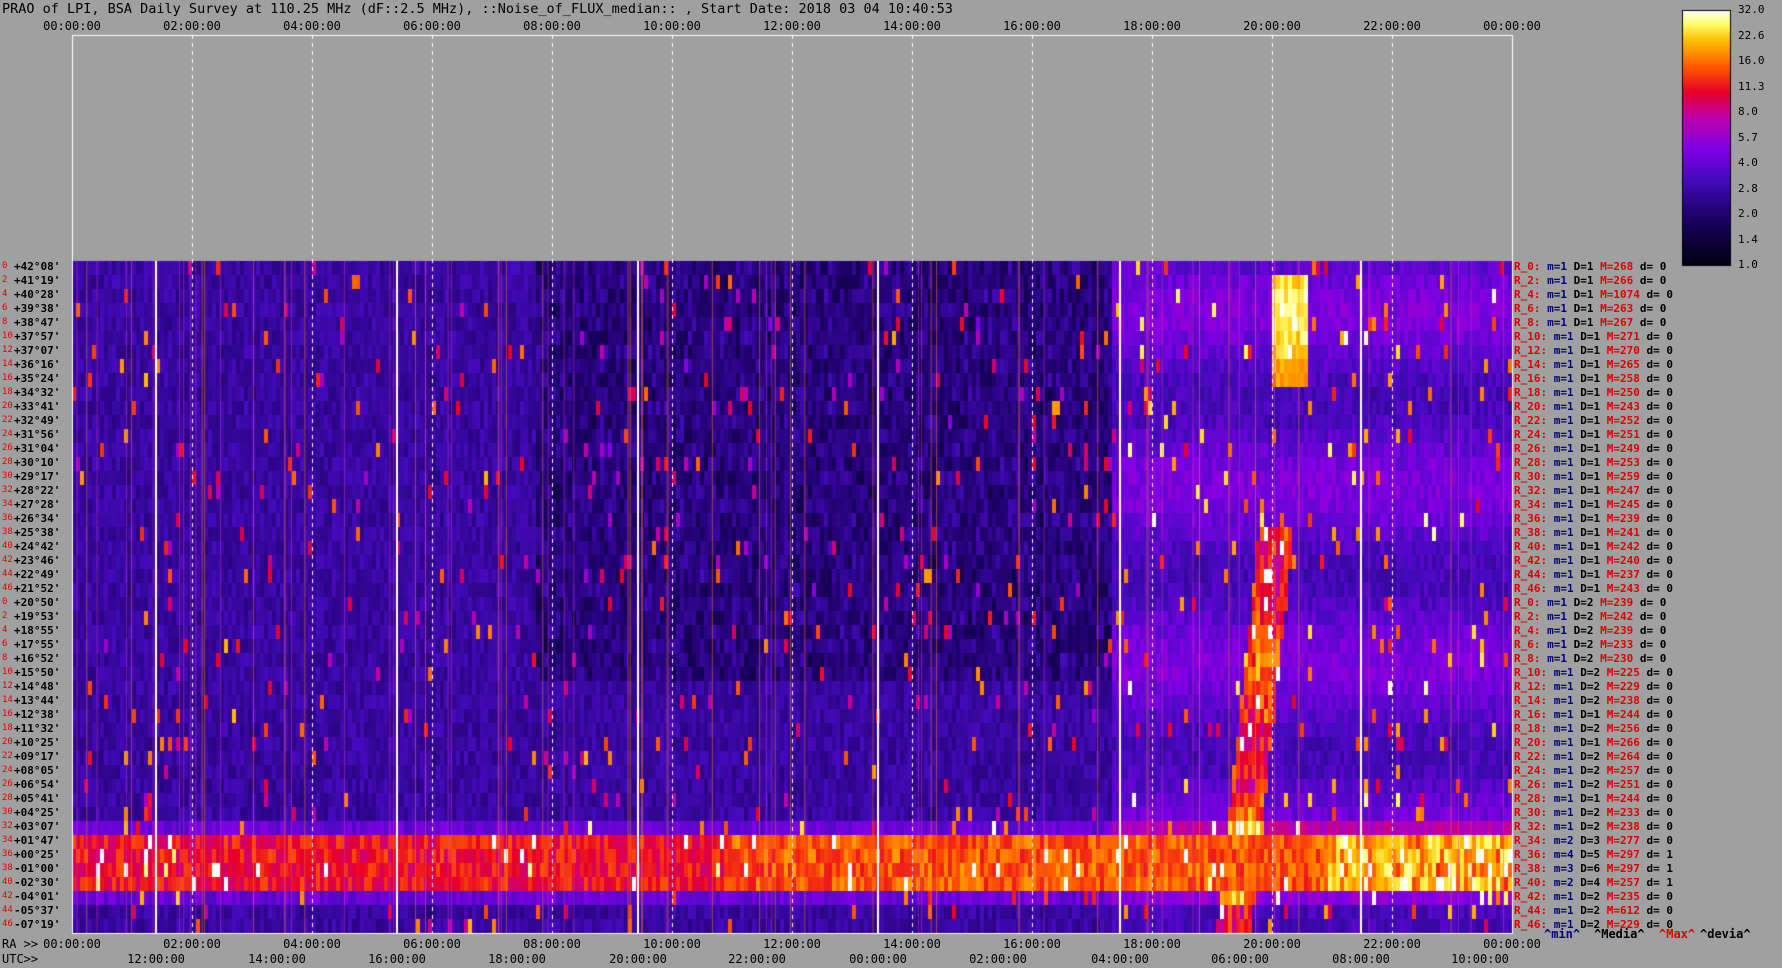 The width and height of the screenshot is (1782, 968). What do you see at coordinates (192, 26) in the screenshot?
I see `top-axis-tick: 02:00:00` at bounding box center [192, 26].